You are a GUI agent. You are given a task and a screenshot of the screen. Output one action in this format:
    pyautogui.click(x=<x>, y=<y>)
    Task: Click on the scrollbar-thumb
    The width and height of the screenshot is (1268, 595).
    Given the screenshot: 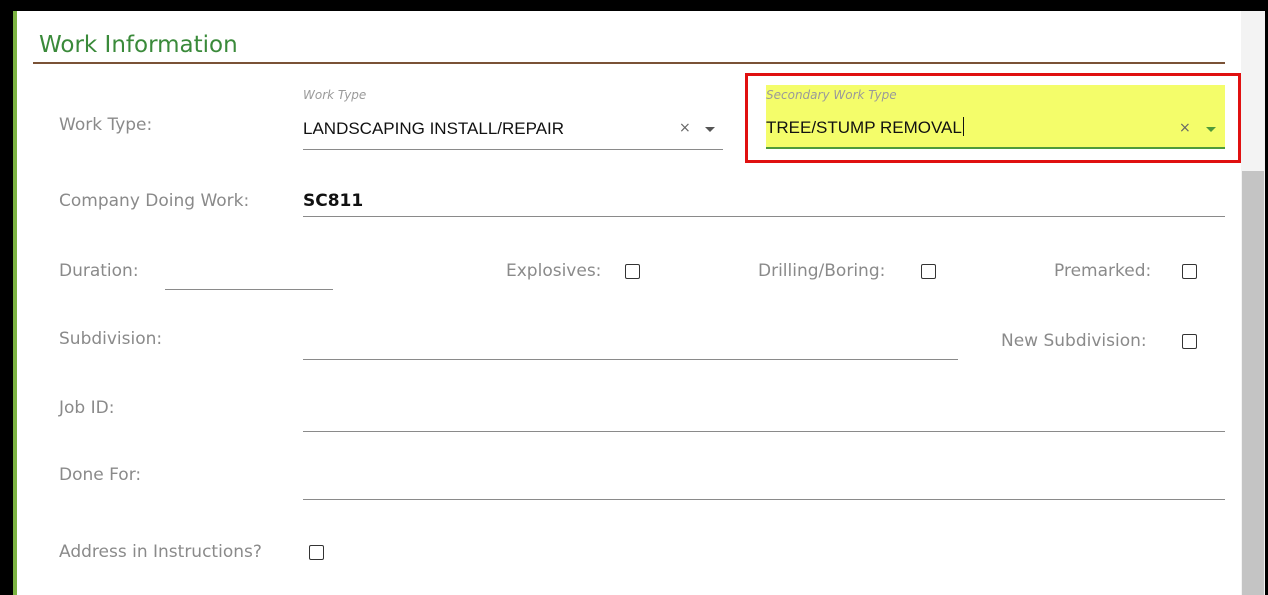 What is the action you would take?
    pyautogui.click(x=1253, y=383)
    